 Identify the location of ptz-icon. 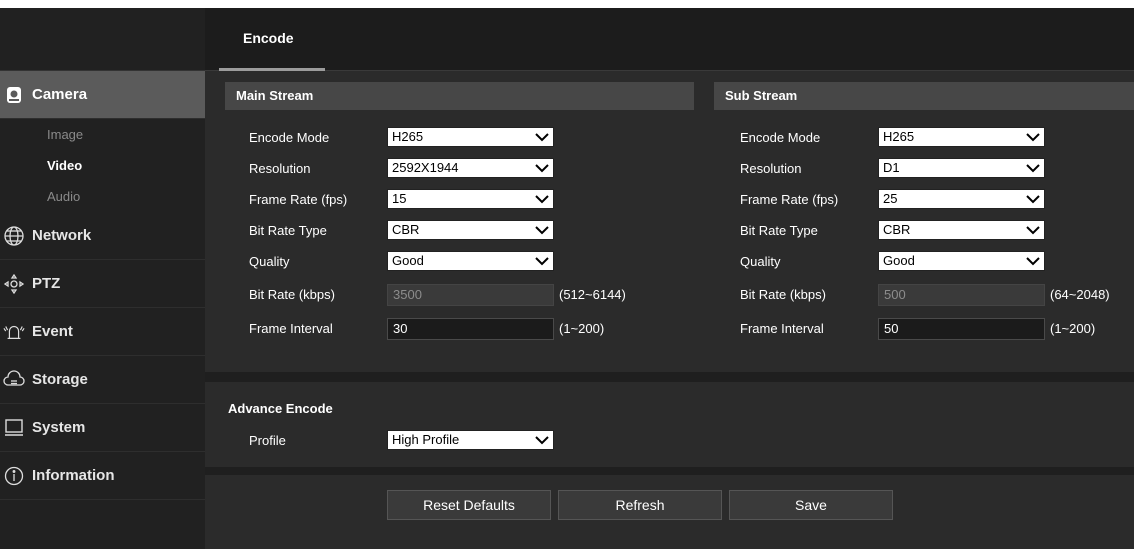
(14, 284).